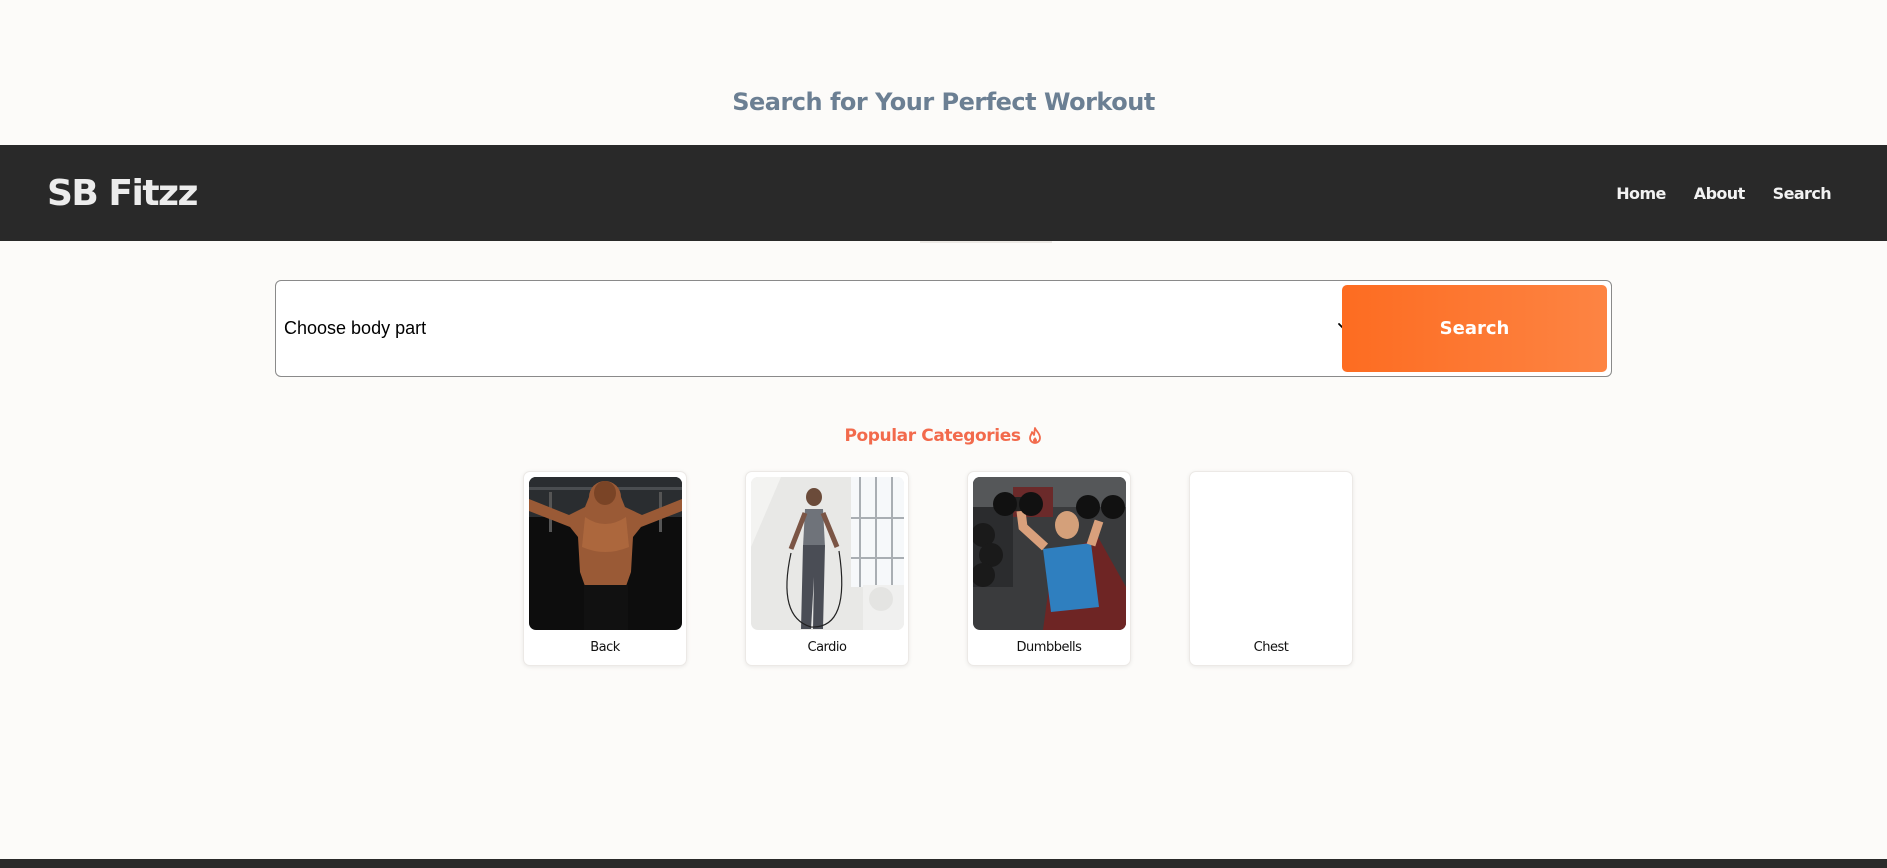  What do you see at coordinates (938, 568) in the screenshot?
I see `category-cards: Back Cardio Dumbbells Chest` at bounding box center [938, 568].